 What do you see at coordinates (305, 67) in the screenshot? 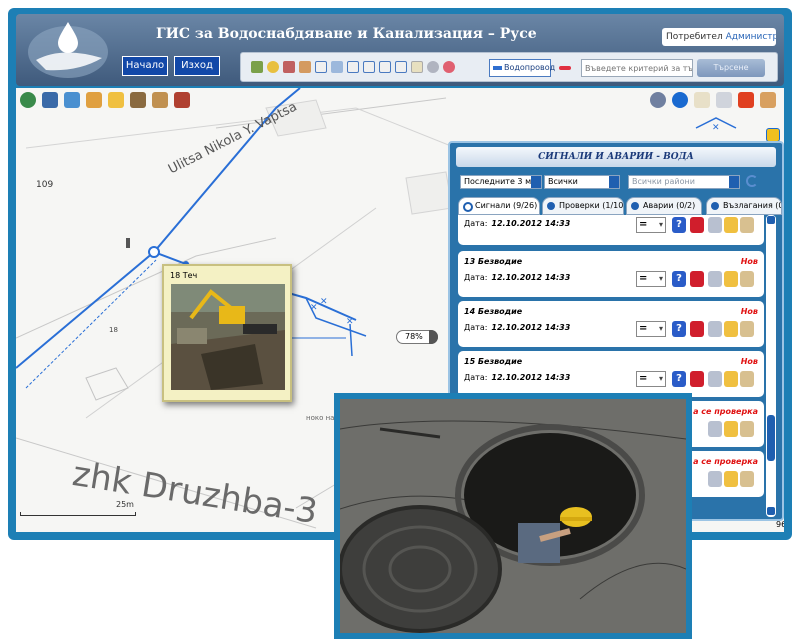
I see `user-tool-icon` at bounding box center [305, 67].